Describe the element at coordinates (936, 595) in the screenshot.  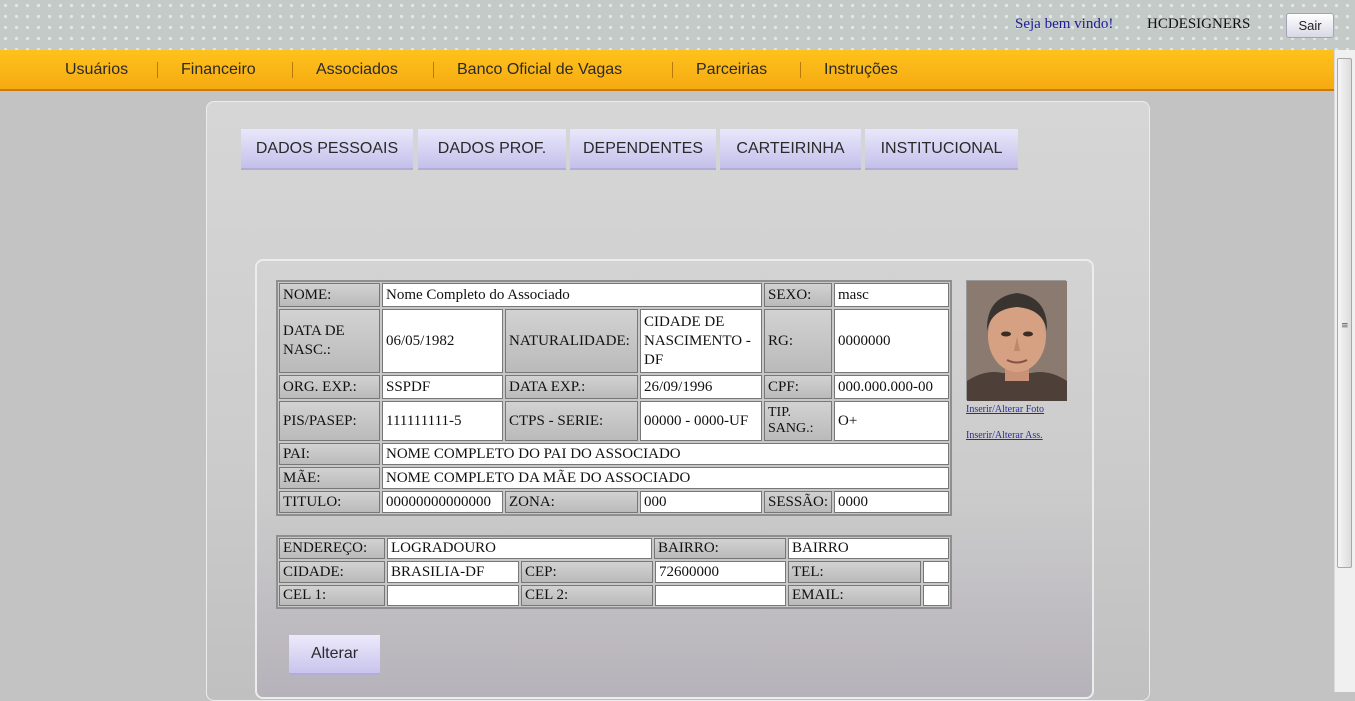
I see `field-email` at that location.